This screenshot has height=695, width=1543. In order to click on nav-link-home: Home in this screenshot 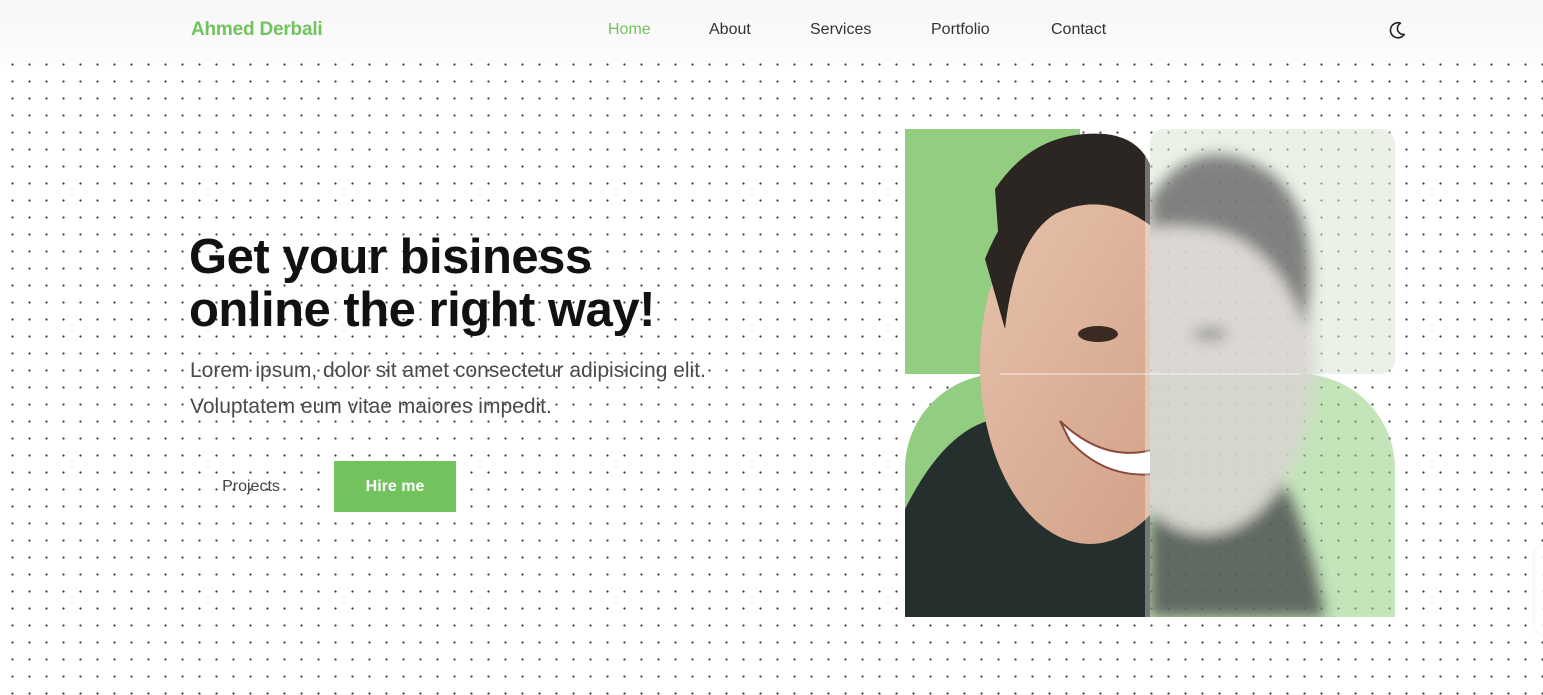, I will do `click(629, 30)`.